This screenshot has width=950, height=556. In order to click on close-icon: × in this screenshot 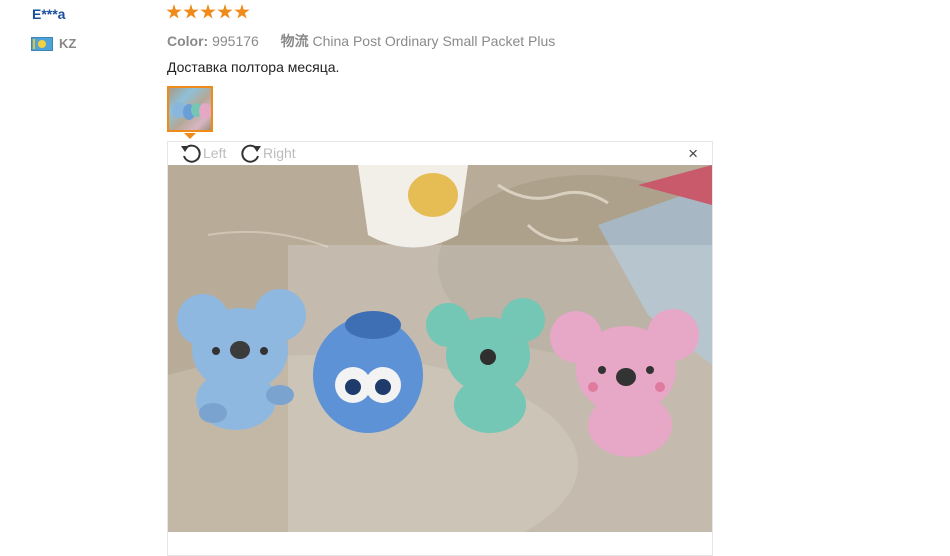, I will do `click(693, 153)`.